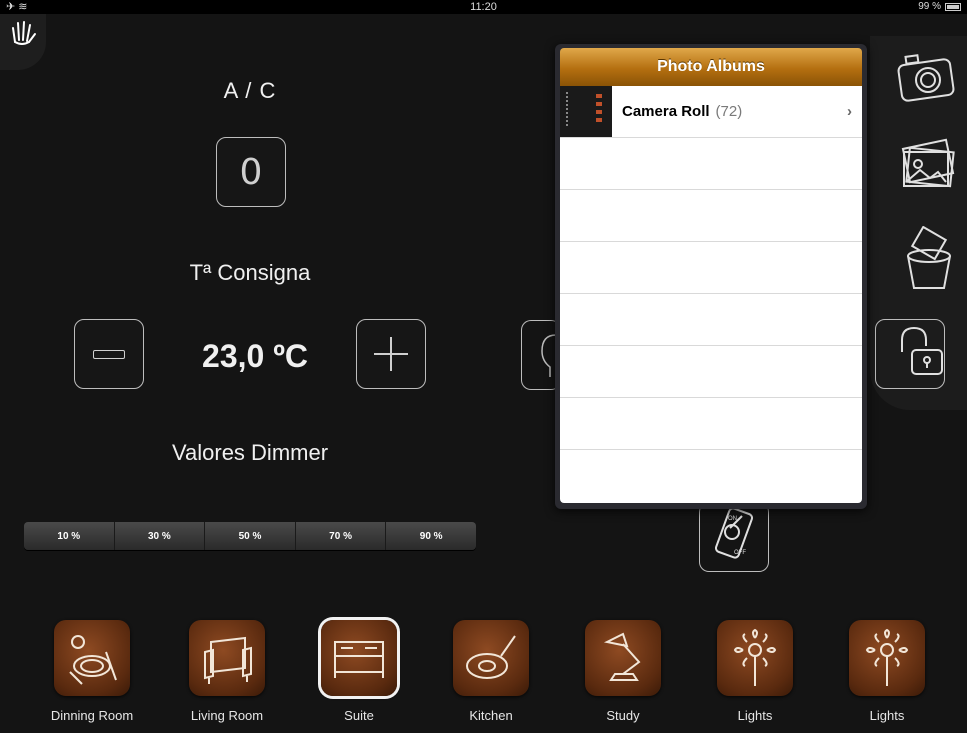 This screenshot has height=733, width=967. Describe the element at coordinates (922, 350) in the screenshot. I see `unlocked-padlock-icon` at that location.